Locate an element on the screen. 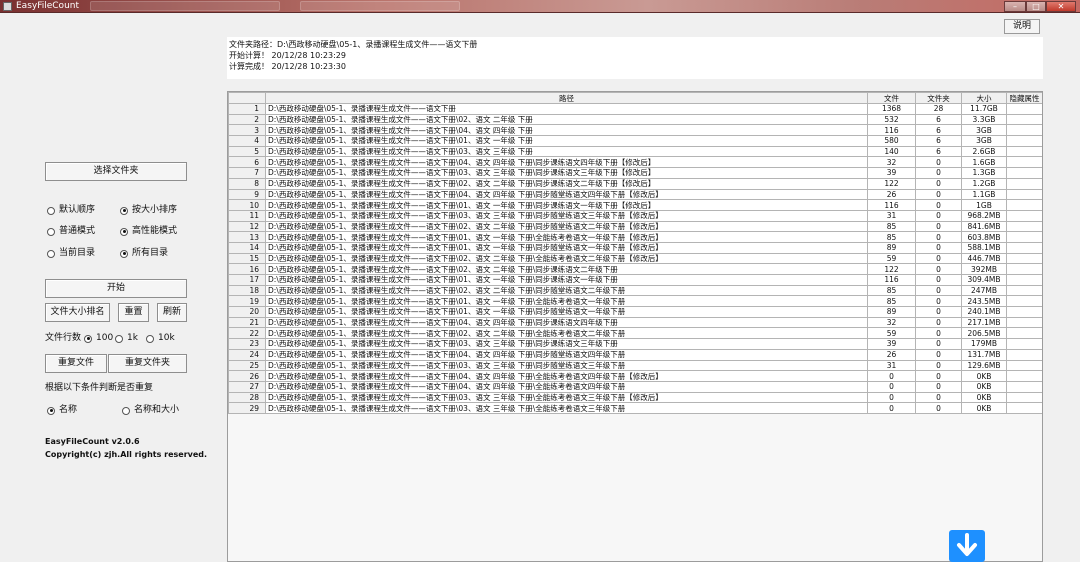  cell-files: 31 is located at coordinates (891, 365).